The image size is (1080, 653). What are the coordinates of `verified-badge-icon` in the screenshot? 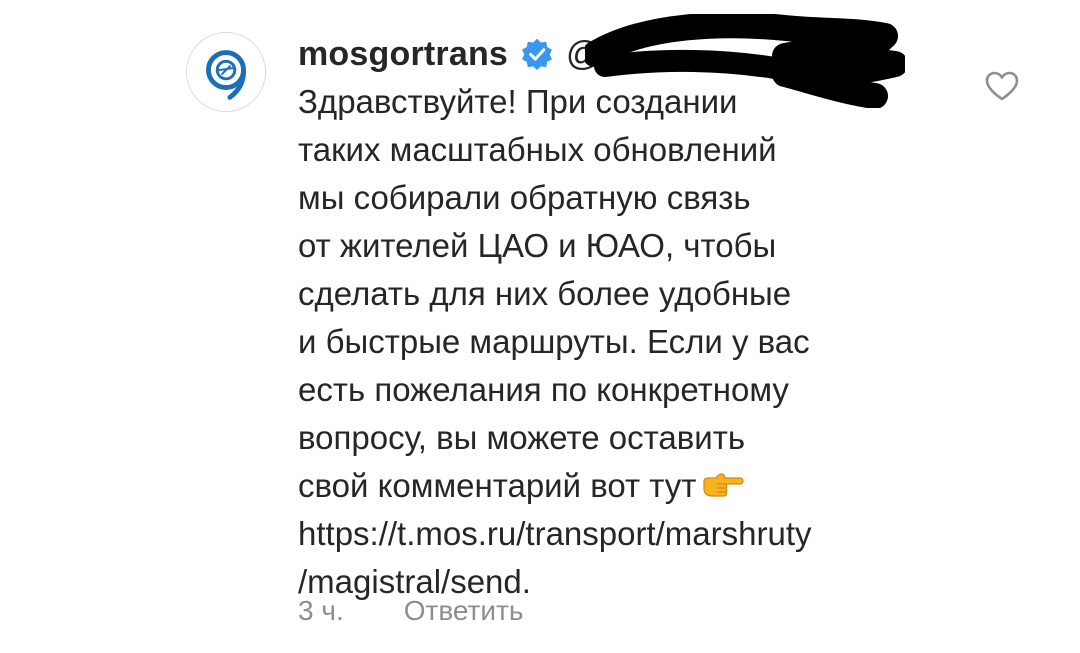 It's located at (537, 54).